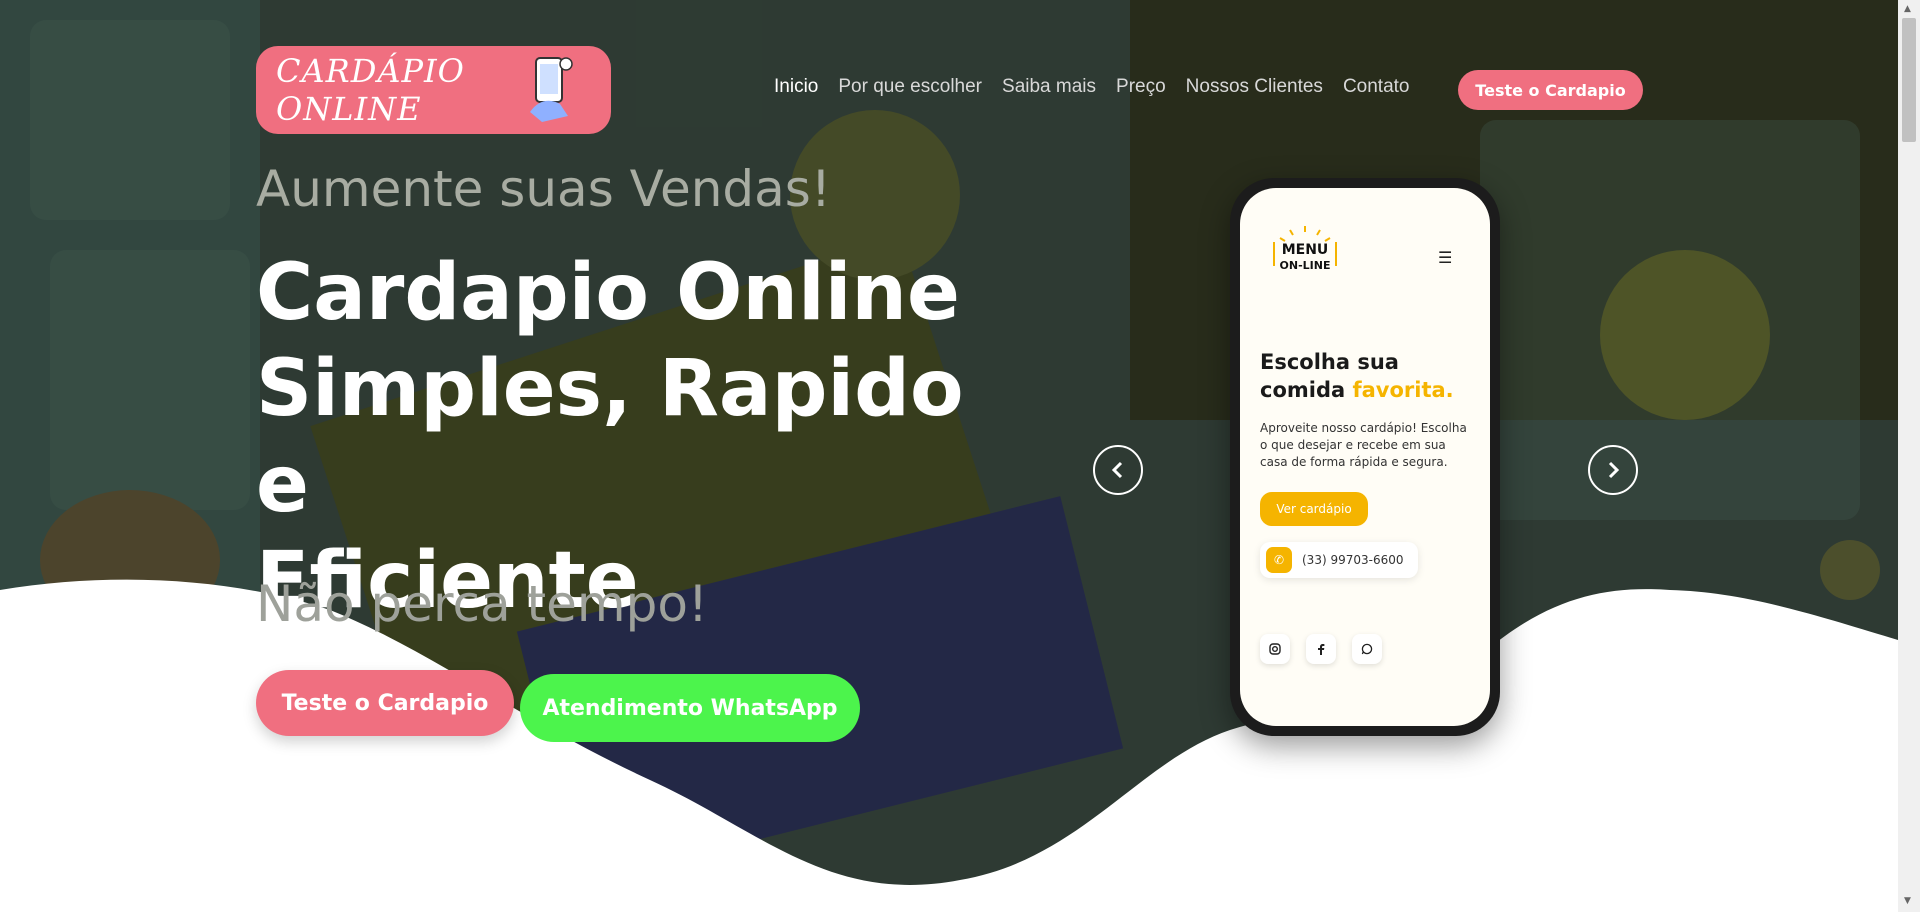  Describe the element at coordinates (1376, 87) in the screenshot. I see `nav-link-contato: Contato` at that location.